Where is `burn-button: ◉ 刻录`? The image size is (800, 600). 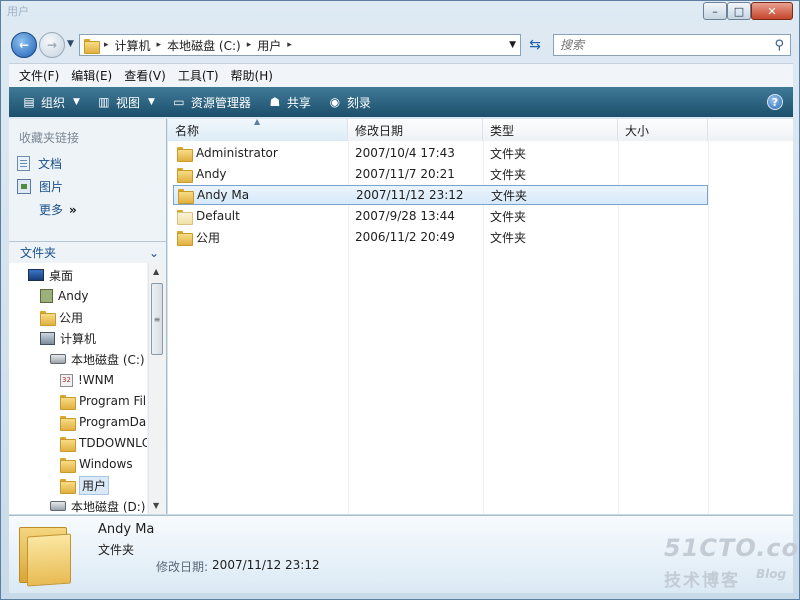 burn-button: ◉ 刻录 is located at coordinates (349, 102).